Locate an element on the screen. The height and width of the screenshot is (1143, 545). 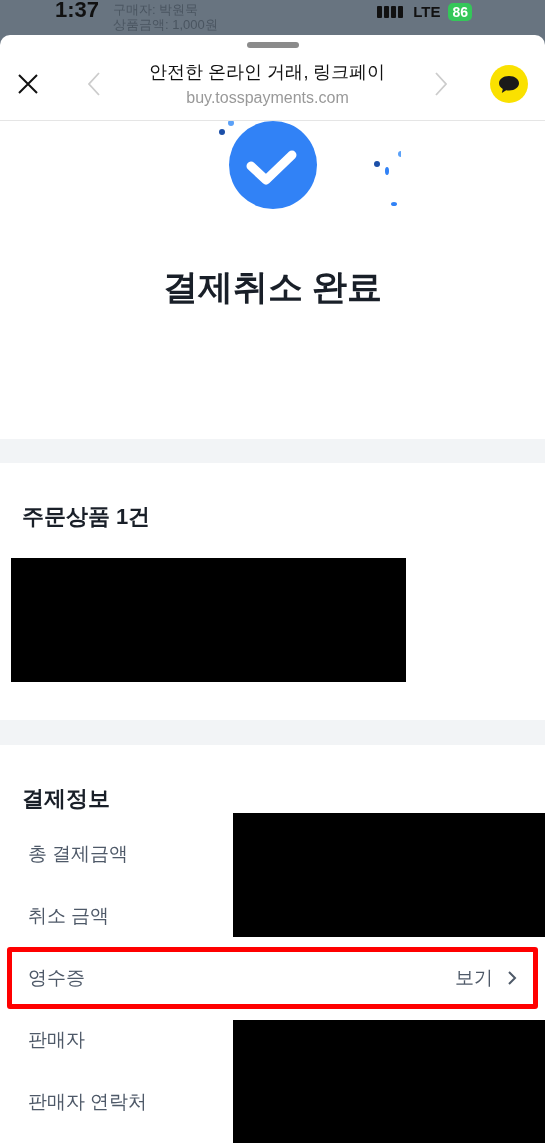
row-label: 판매자 연락처 is located at coordinates (88, 1101).